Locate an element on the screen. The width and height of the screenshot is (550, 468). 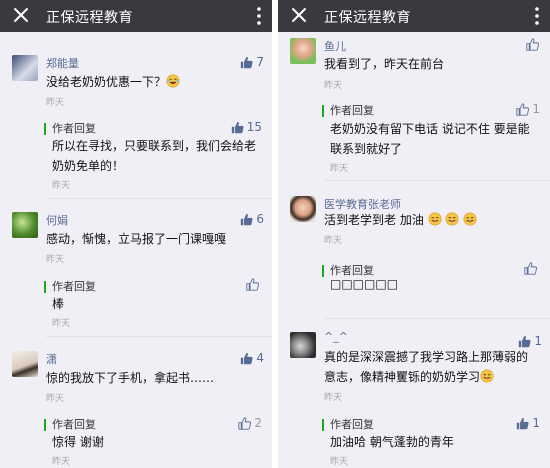
author-reply: 作者回复 15 所以在寻找，只要联系到，我们会给老奶奶免单的！ 昨天 is located at coordinates (155, 155).